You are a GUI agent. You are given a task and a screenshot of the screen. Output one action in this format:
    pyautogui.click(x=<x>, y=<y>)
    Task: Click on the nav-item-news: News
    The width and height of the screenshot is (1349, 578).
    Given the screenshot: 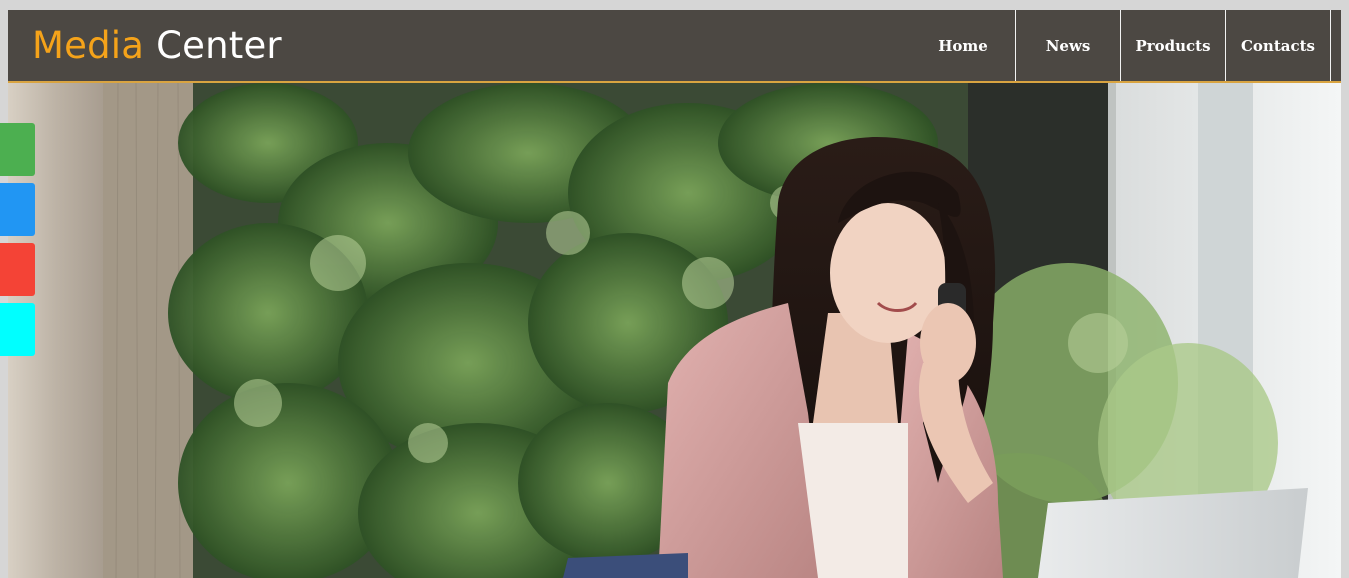 What is the action you would take?
    pyautogui.click(x=1068, y=45)
    